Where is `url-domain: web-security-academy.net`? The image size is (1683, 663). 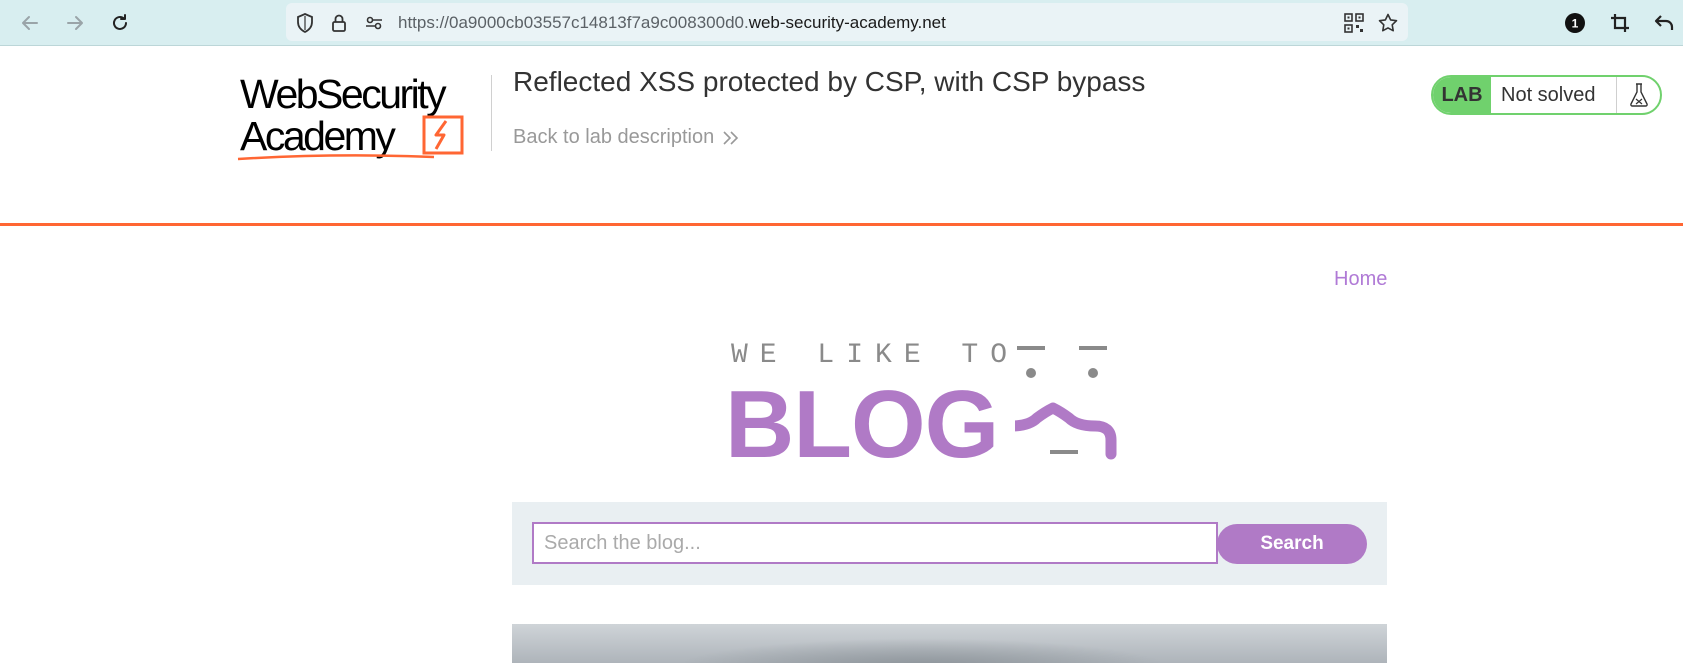 url-domain: web-security-academy.net is located at coordinates (847, 22).